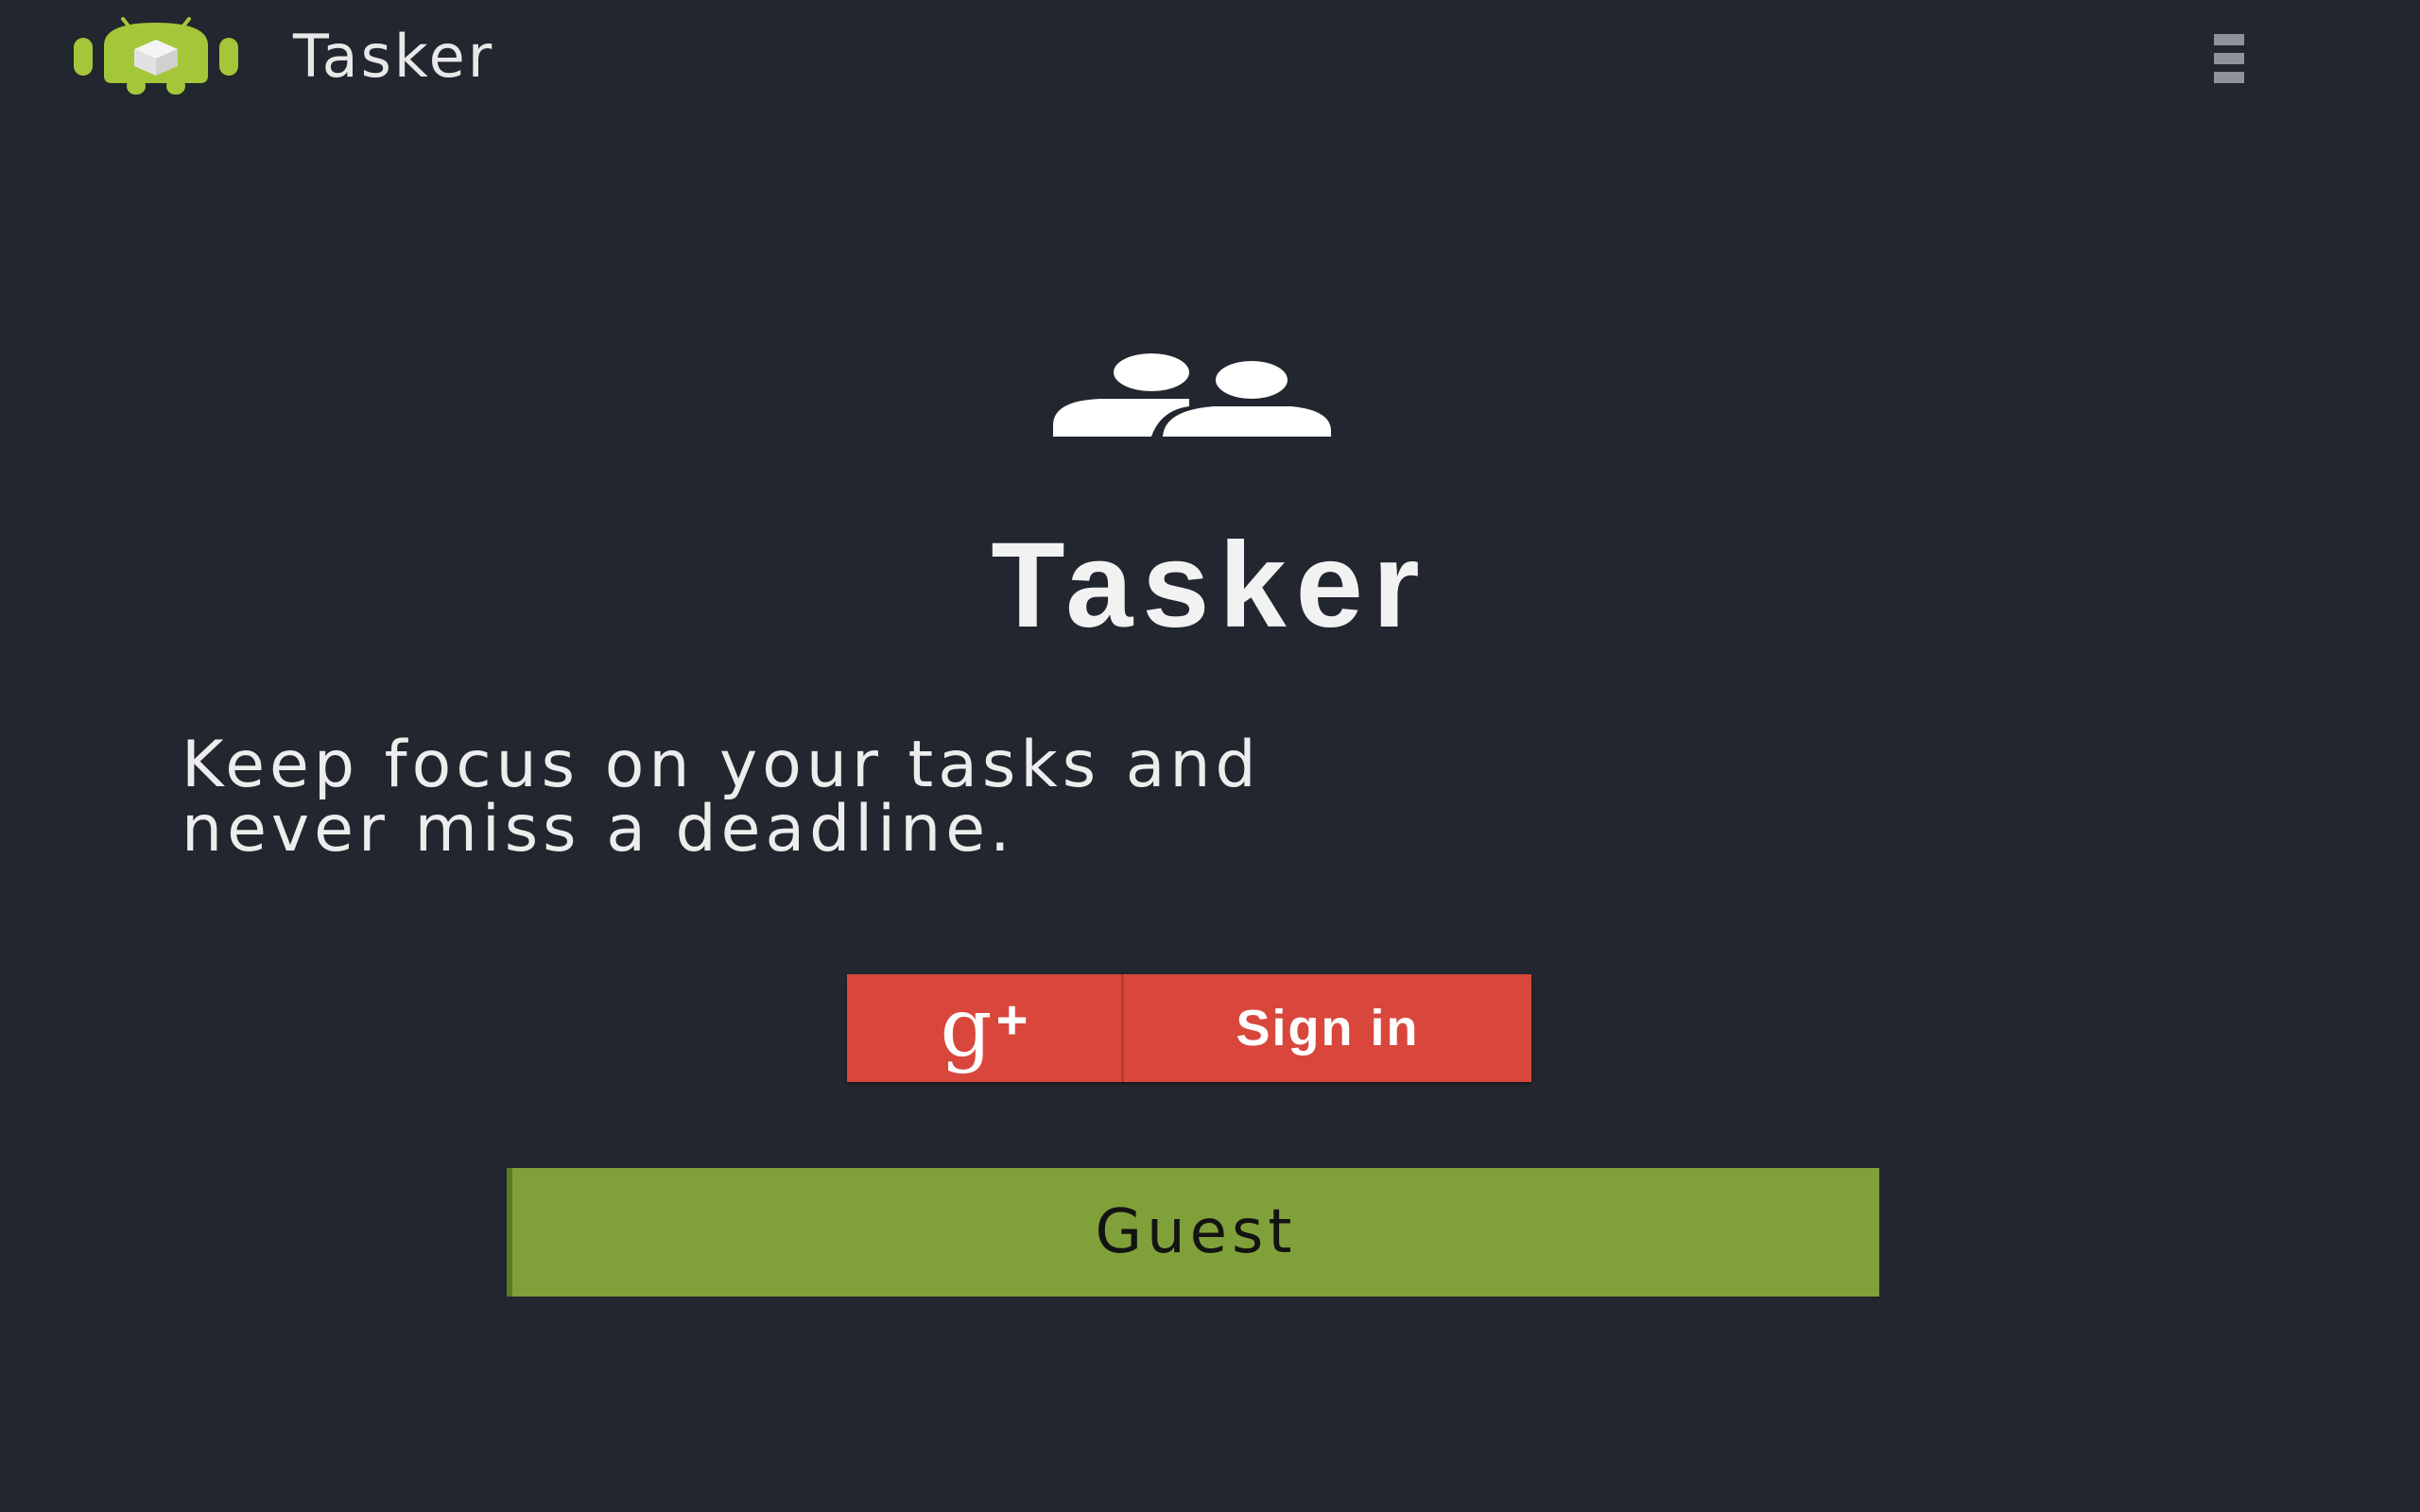 The height and width of the screenshot is (1512, 2420). What do you see at coordinates (598, 829) in the screenshot?
I see `tagline-line-2: never miss a deadline.` at bounding box center [598, 829].